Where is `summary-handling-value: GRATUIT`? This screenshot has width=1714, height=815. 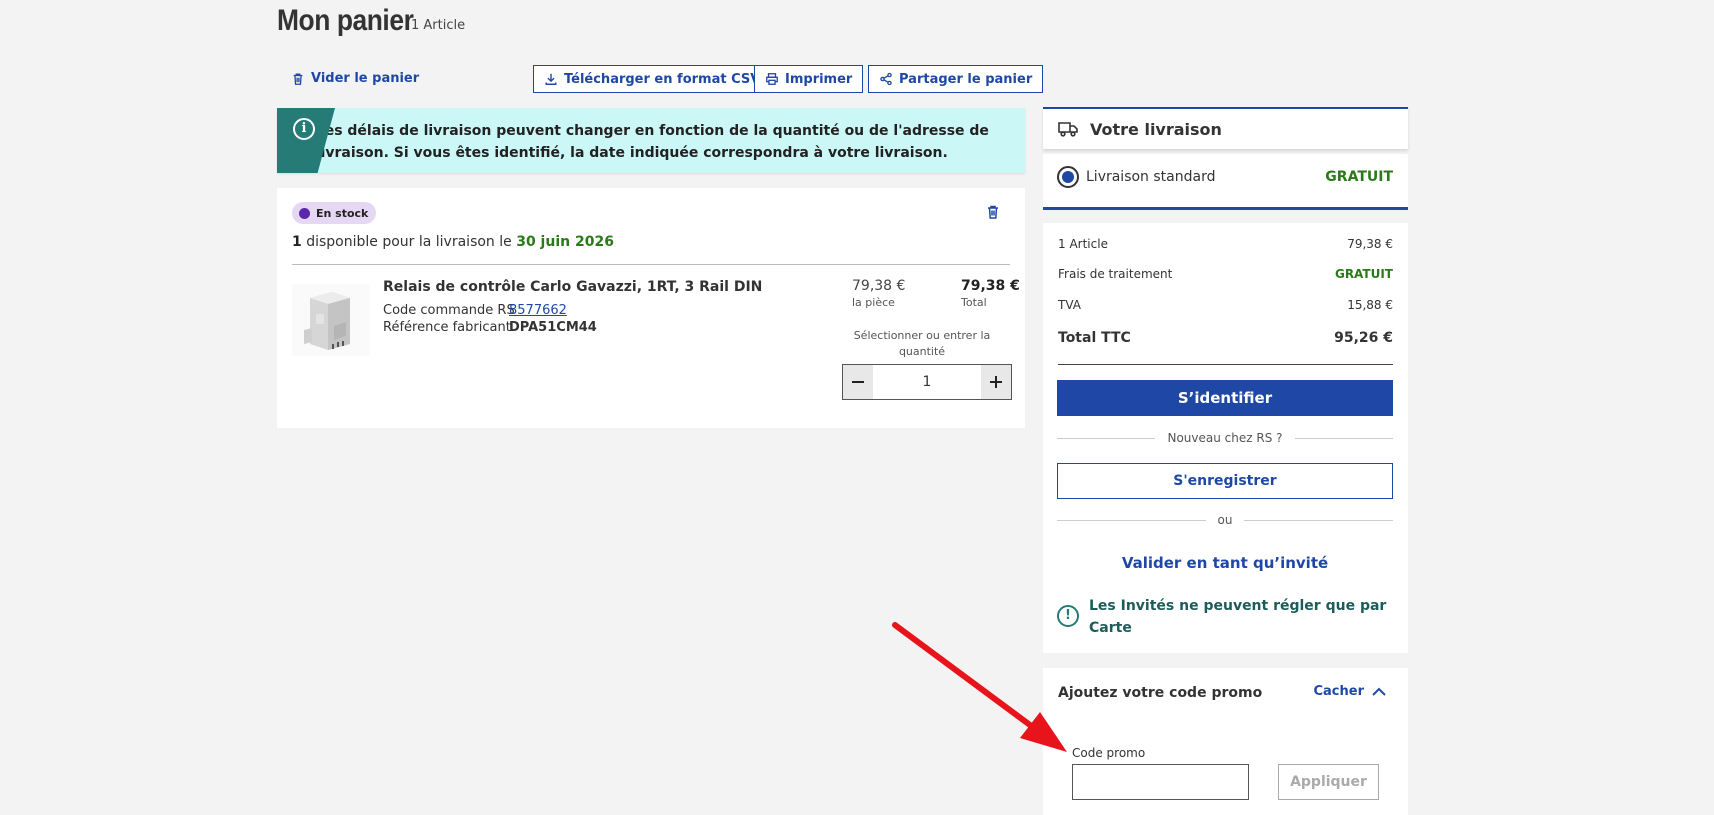 summary-handling-value: GRATUIT is located at coordinates (1363, 274).